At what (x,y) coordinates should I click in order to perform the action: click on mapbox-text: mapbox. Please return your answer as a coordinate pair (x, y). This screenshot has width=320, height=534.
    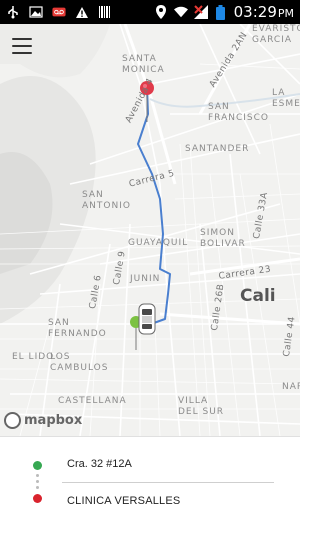
    Looking at the image, I should click on (53, 420).